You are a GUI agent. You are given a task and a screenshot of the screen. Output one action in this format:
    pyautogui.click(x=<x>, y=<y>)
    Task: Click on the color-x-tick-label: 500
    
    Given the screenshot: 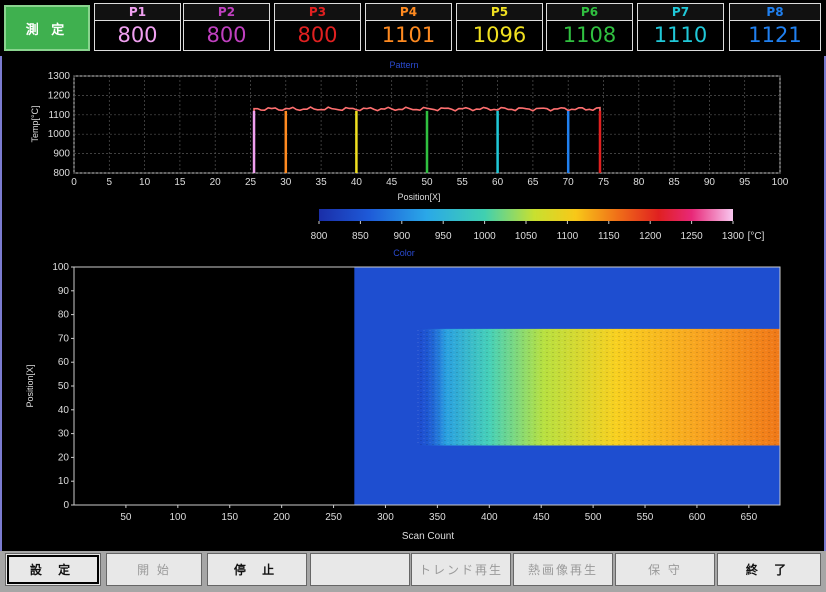 What is the action you would take?
    pyautogui.click(x=593, y=517)
    